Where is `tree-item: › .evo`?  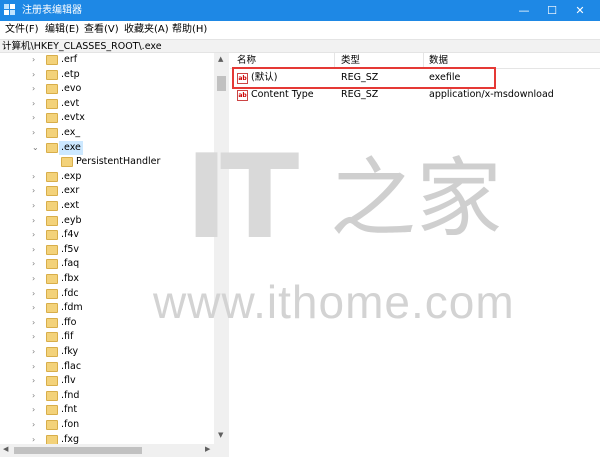 tree-item: › .evo is located at coordinates (107, 89).